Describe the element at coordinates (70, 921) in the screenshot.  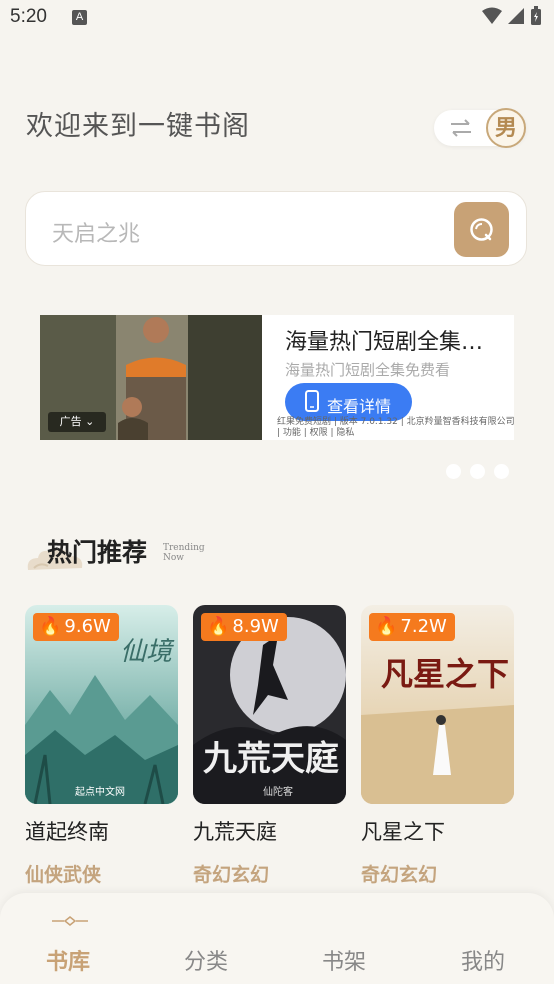
I see `active-tab-ornament-icon` at that location.